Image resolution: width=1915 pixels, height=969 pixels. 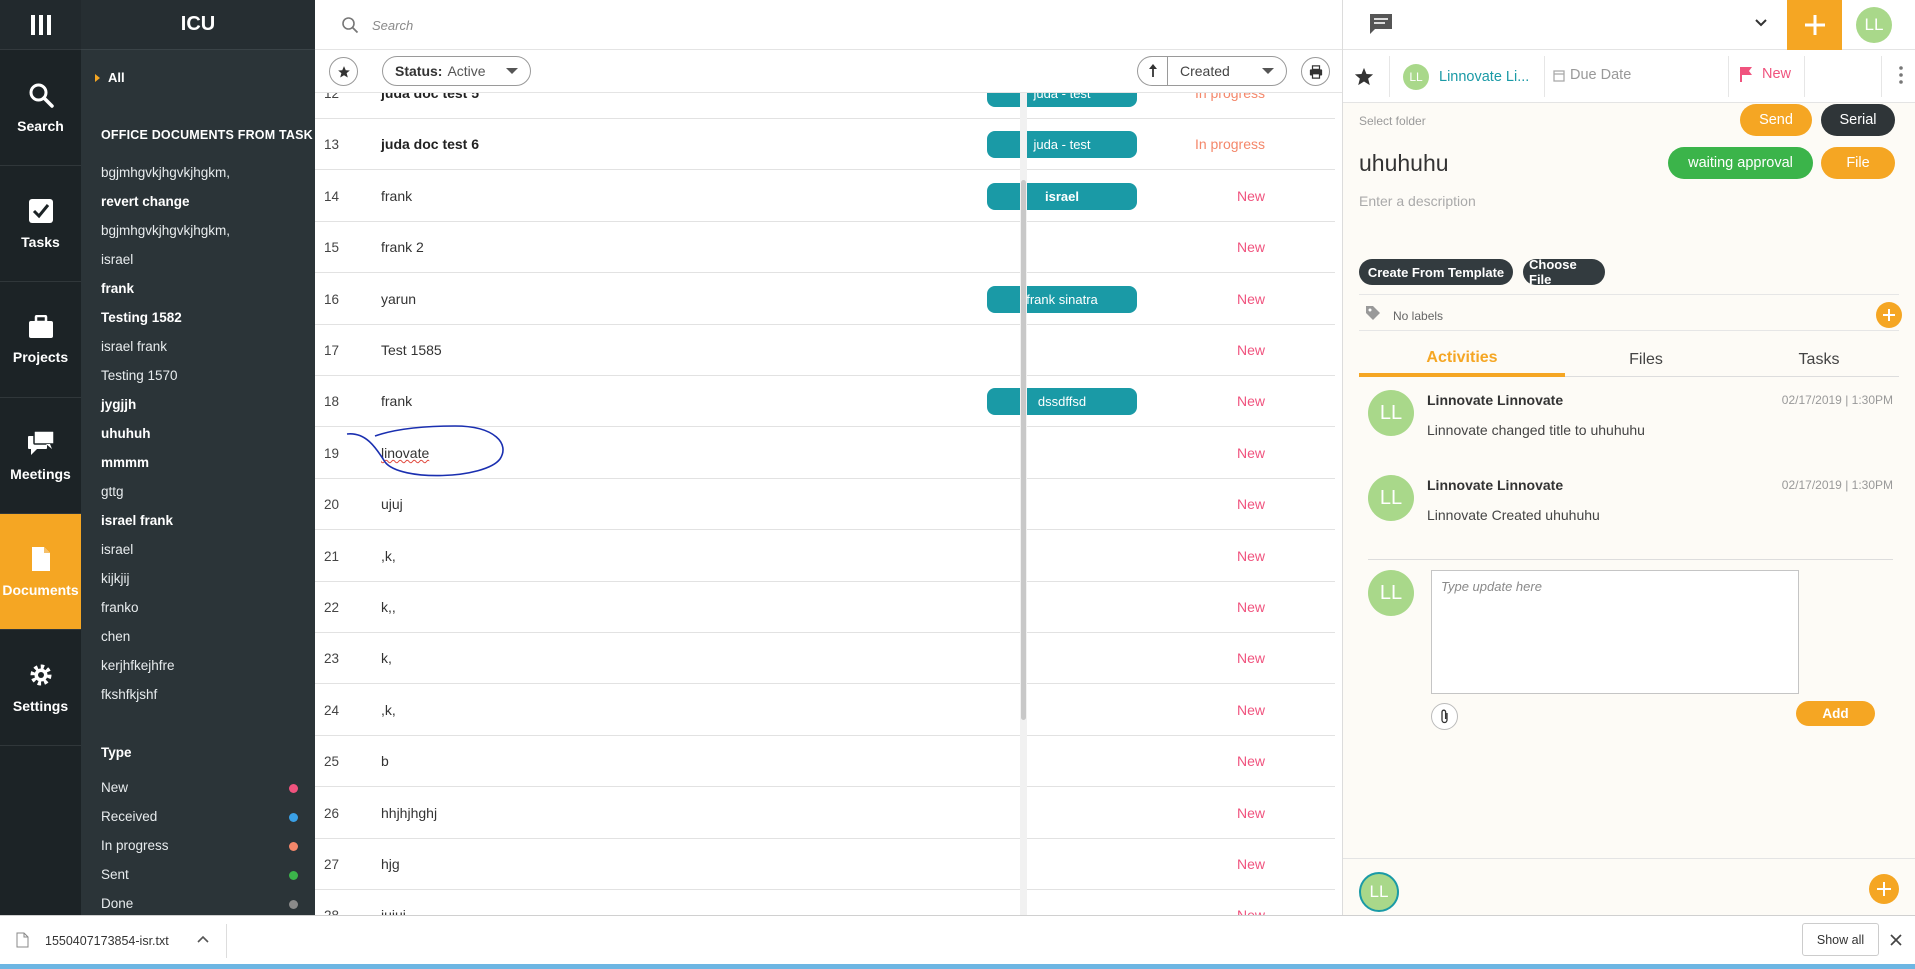 I want to click on folder-item: franko, so click(x=203, y=611).